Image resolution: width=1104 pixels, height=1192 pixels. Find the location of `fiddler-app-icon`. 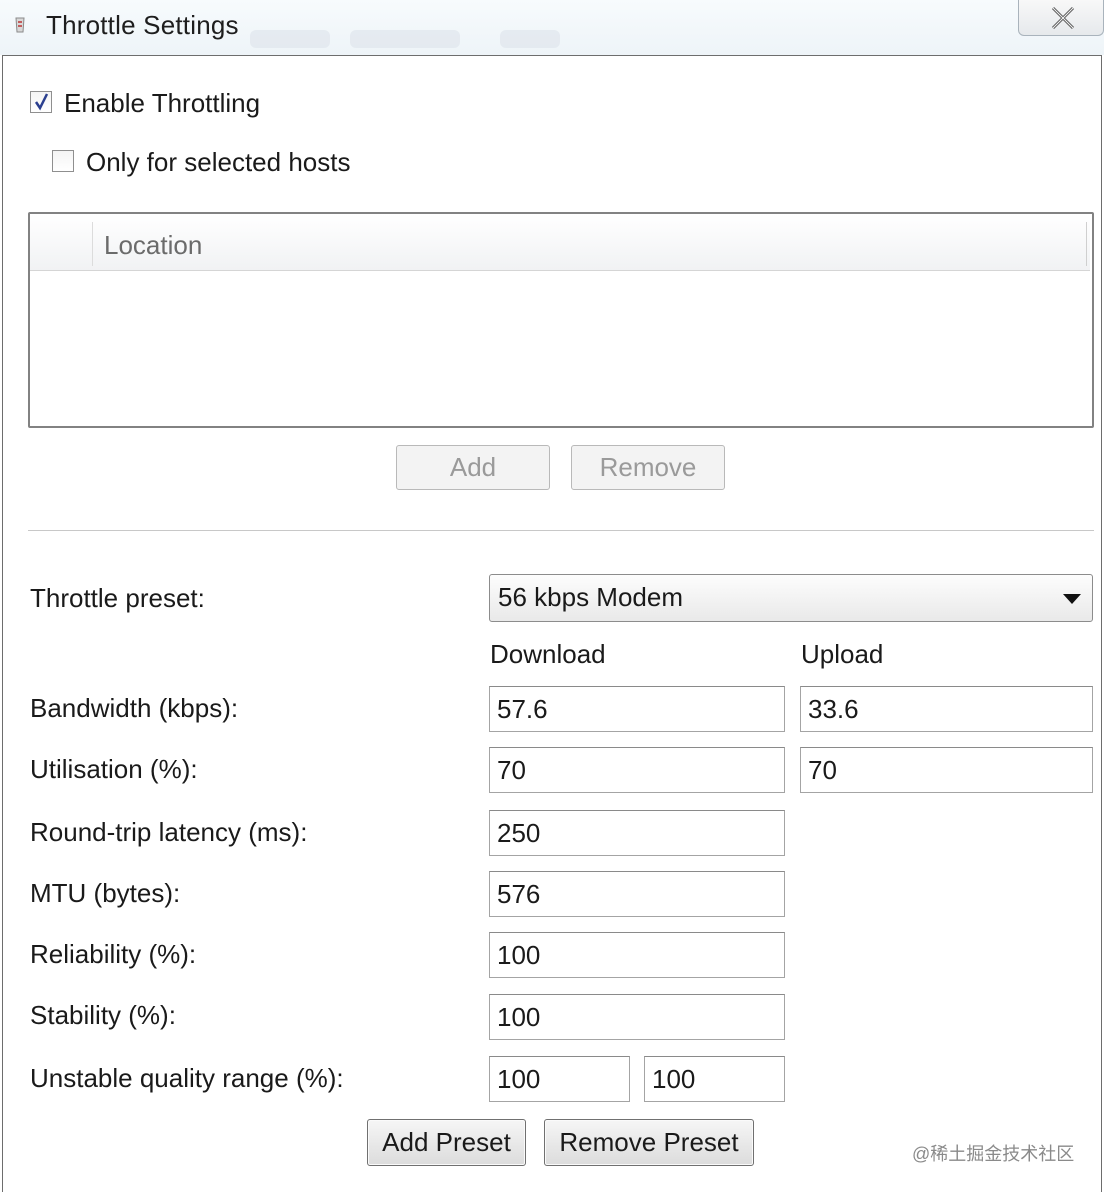

fiddler-app-icon is located at coordinates (20, 25).